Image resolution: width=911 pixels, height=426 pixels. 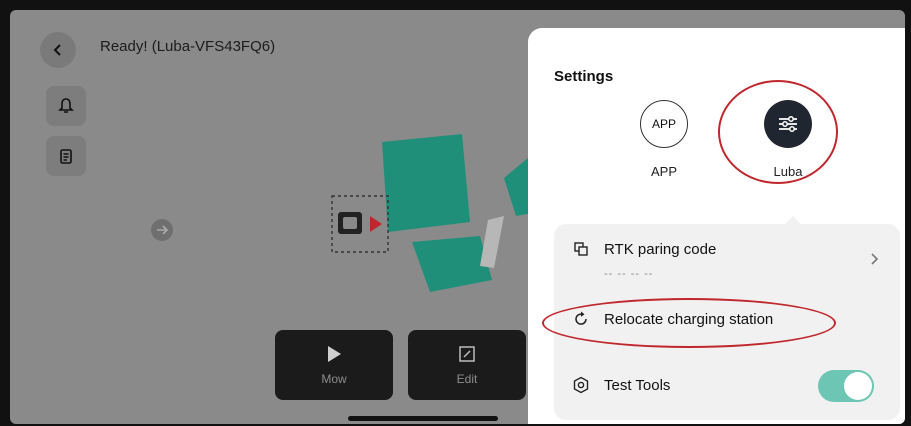 I want to click on highlight-ring-relocate, so click(x=689, y=323).